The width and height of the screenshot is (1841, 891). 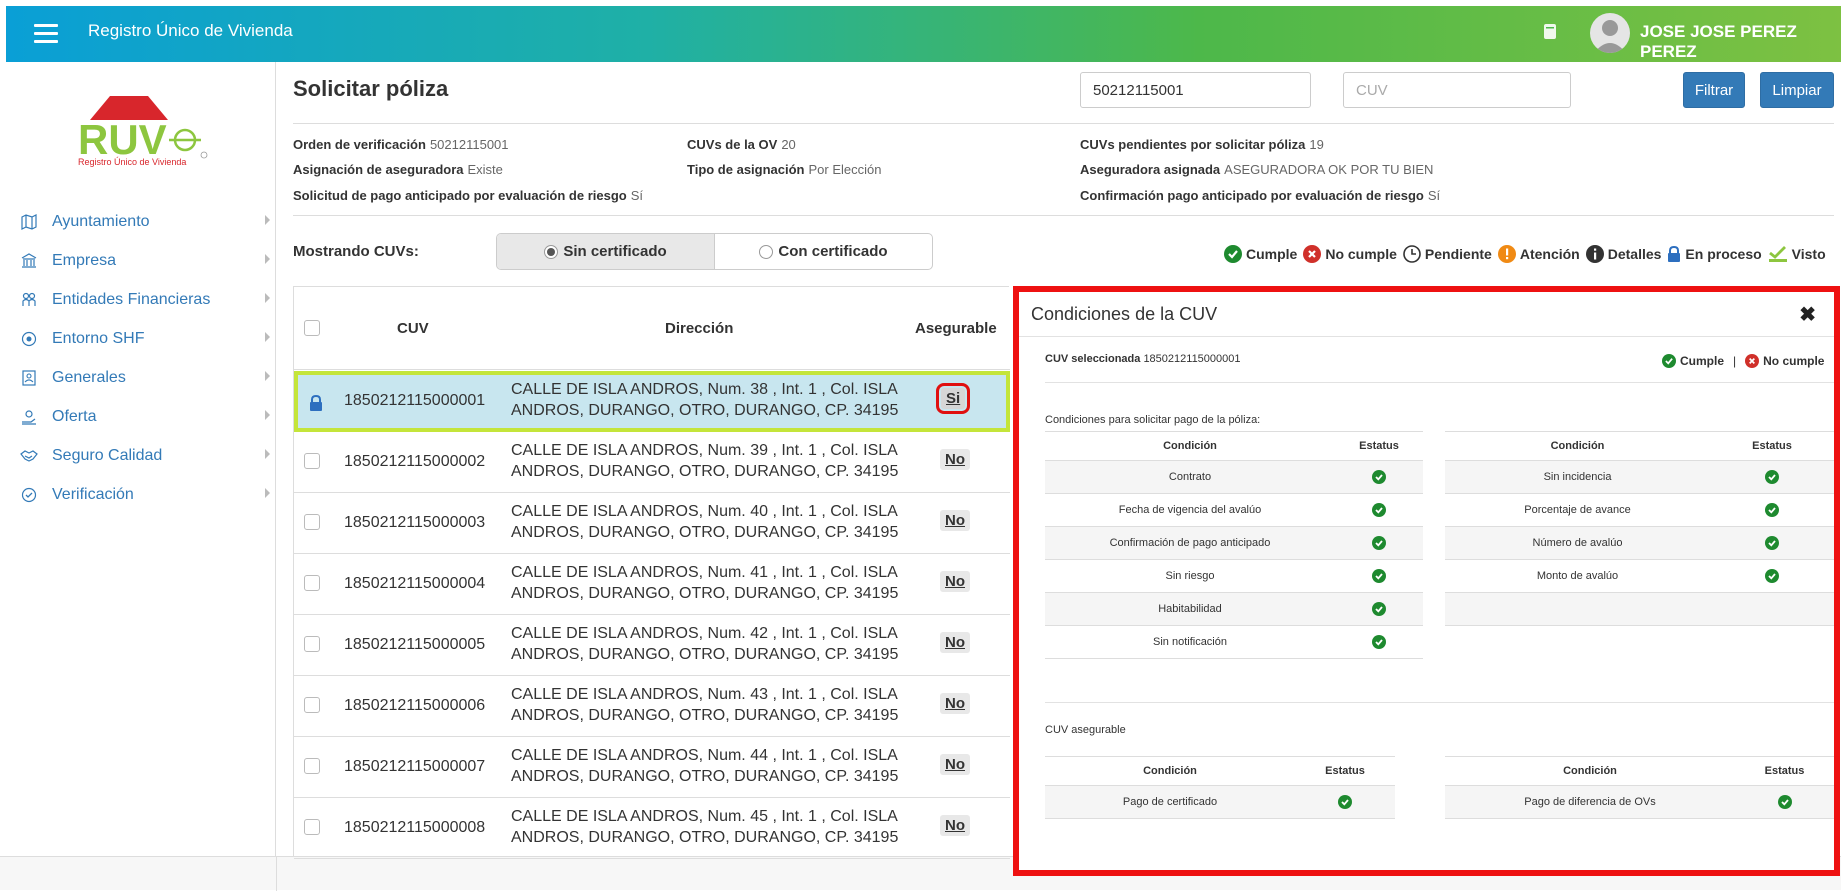 I want to click on option-con-certificado: Con certificado, so click(x=823, y=251).